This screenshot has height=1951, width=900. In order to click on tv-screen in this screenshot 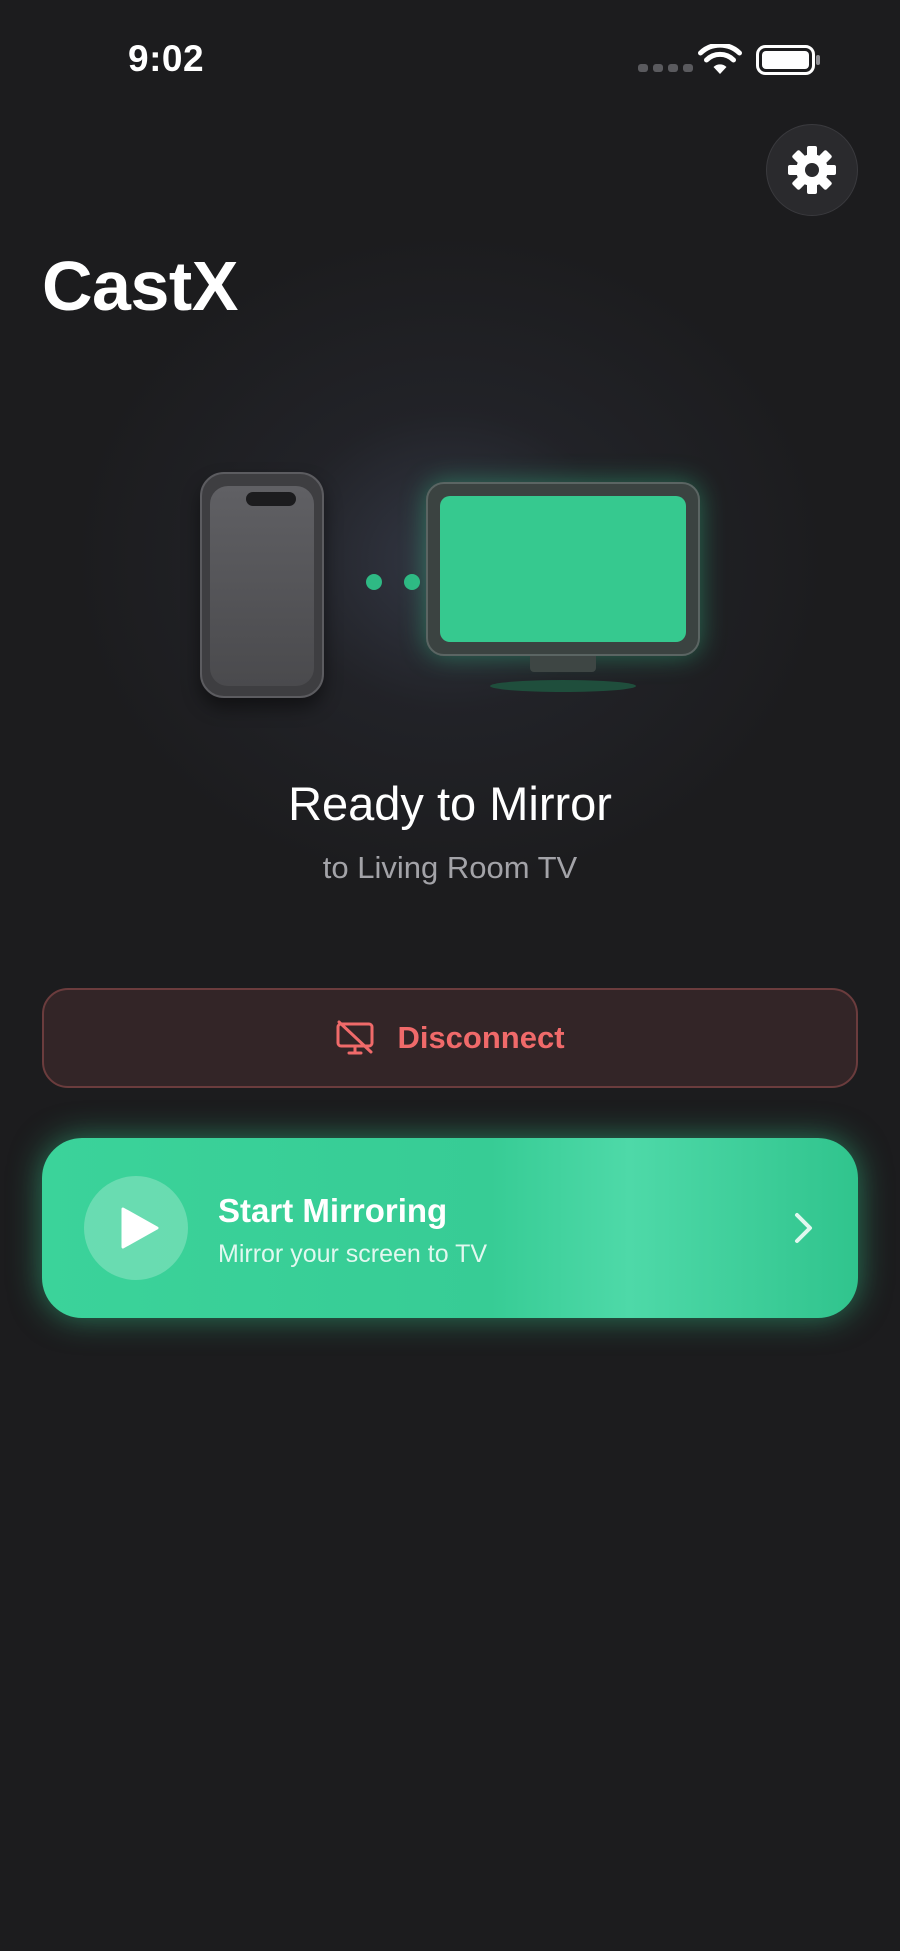, I will do `click(563, 569)`.